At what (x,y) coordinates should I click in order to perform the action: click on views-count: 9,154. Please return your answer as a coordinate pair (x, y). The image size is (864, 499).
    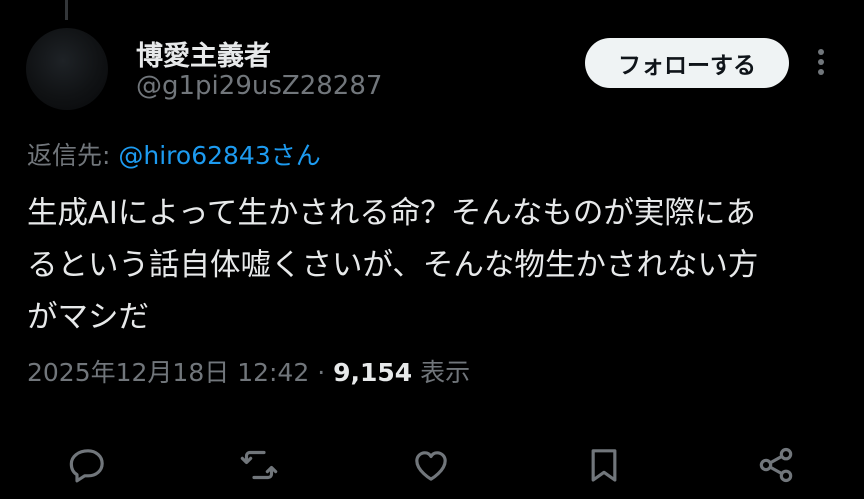
    Looking at the image, I should click on (373, 372).